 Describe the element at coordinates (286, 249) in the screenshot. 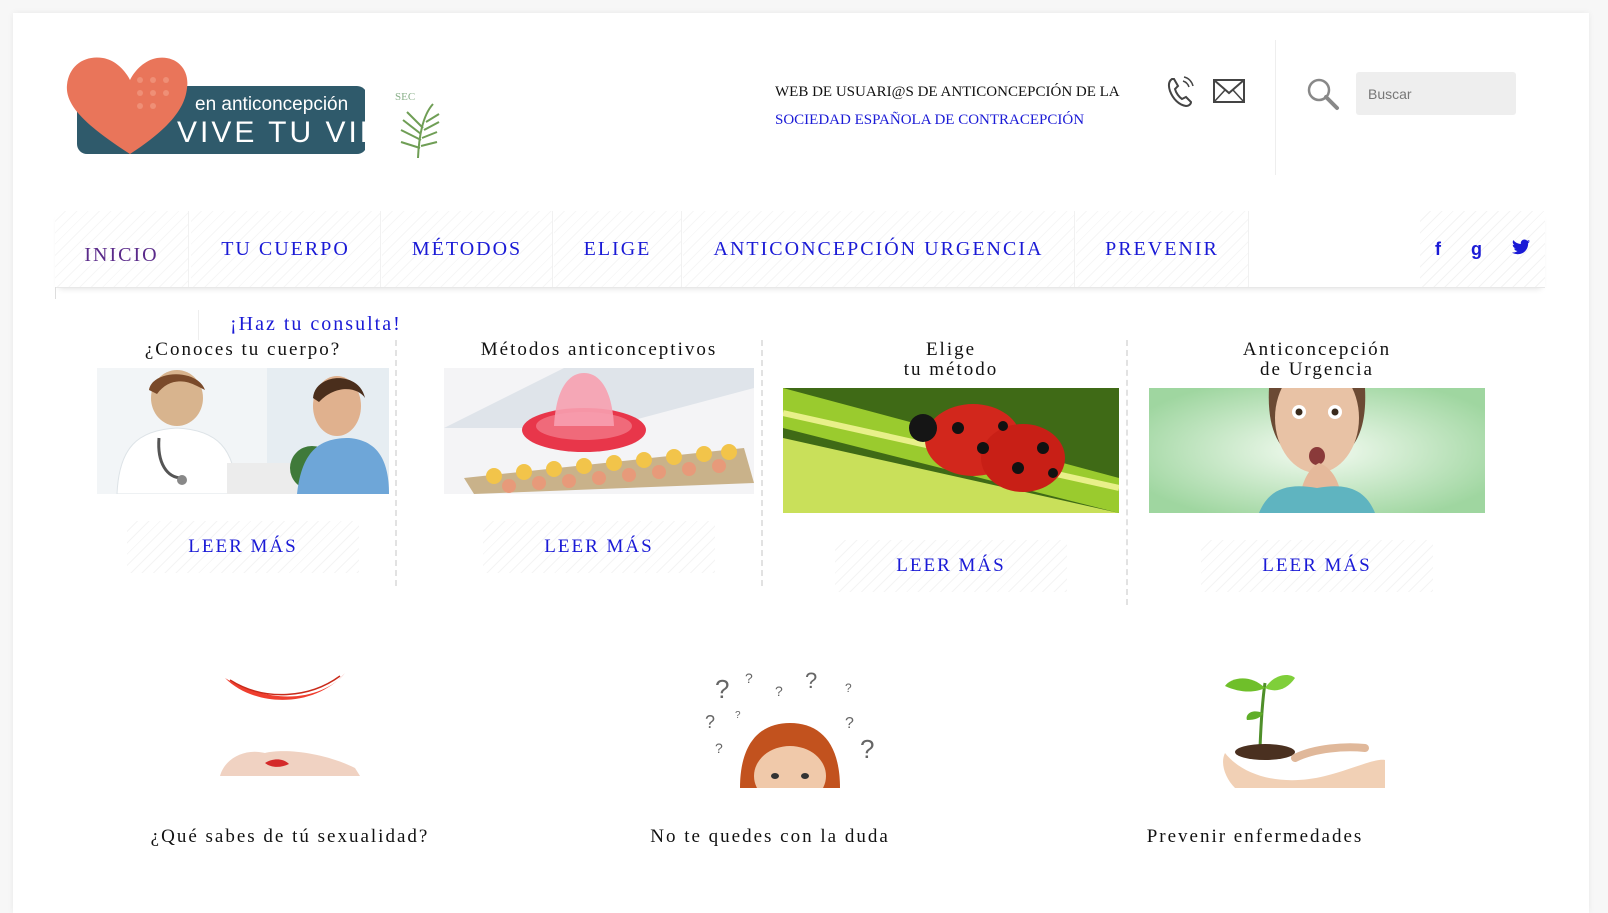

I see `nav-item-tu-cuerpo: Tu Cuerpo` at that location.